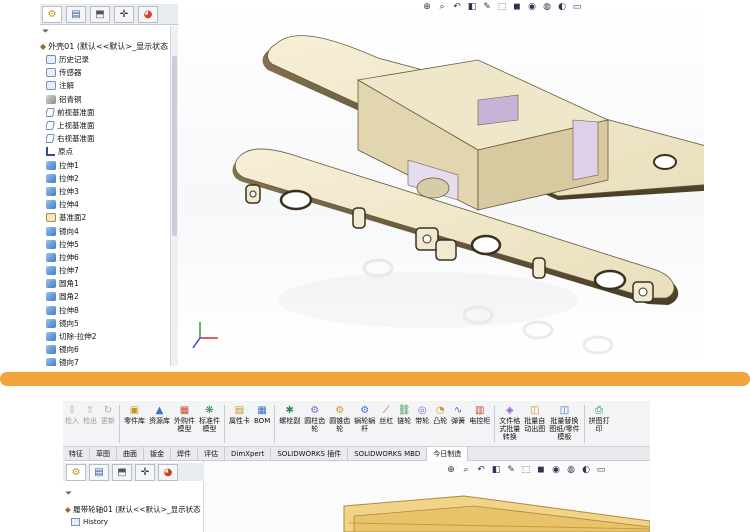 The height and width of the screenshot is (532, 750). Describe the element at coordinates (111, 230) in the screenshot. I see `tree-item: 镜向4` at that location.